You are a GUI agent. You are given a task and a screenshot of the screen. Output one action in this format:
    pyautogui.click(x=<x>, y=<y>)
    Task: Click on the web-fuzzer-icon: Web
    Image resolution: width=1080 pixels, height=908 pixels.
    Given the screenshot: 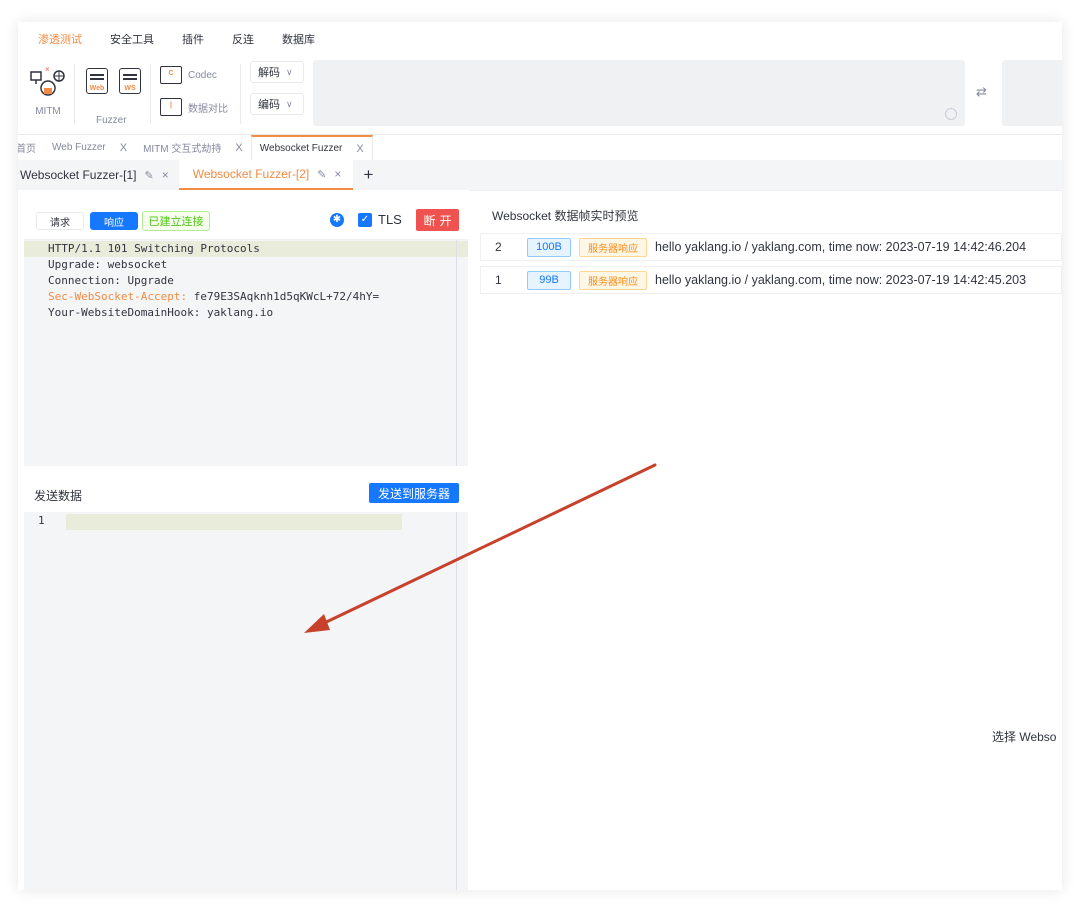 What is the action you would take?
    pyautogui.click(x=97, y=81)
    